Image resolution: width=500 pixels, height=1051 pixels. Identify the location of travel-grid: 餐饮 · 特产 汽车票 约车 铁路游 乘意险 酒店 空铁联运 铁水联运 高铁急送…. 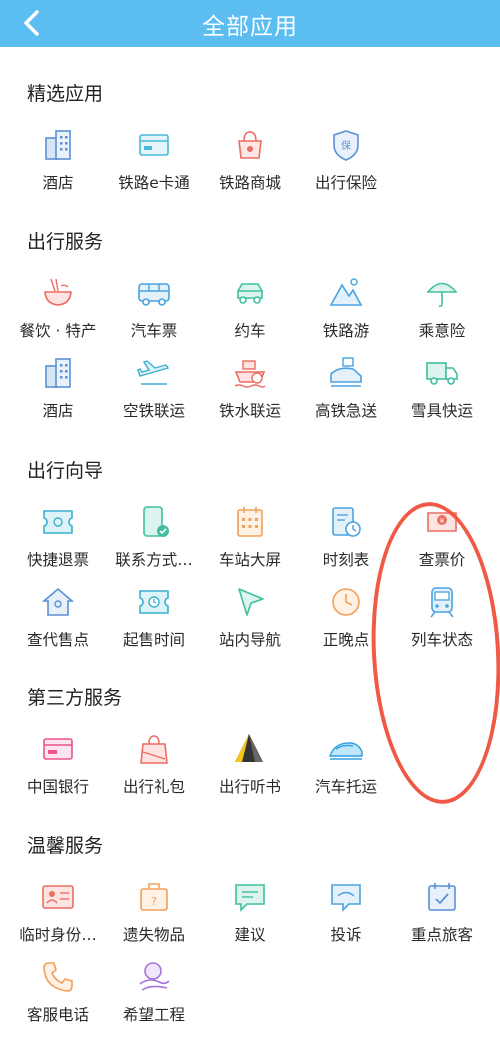
(250, 346).